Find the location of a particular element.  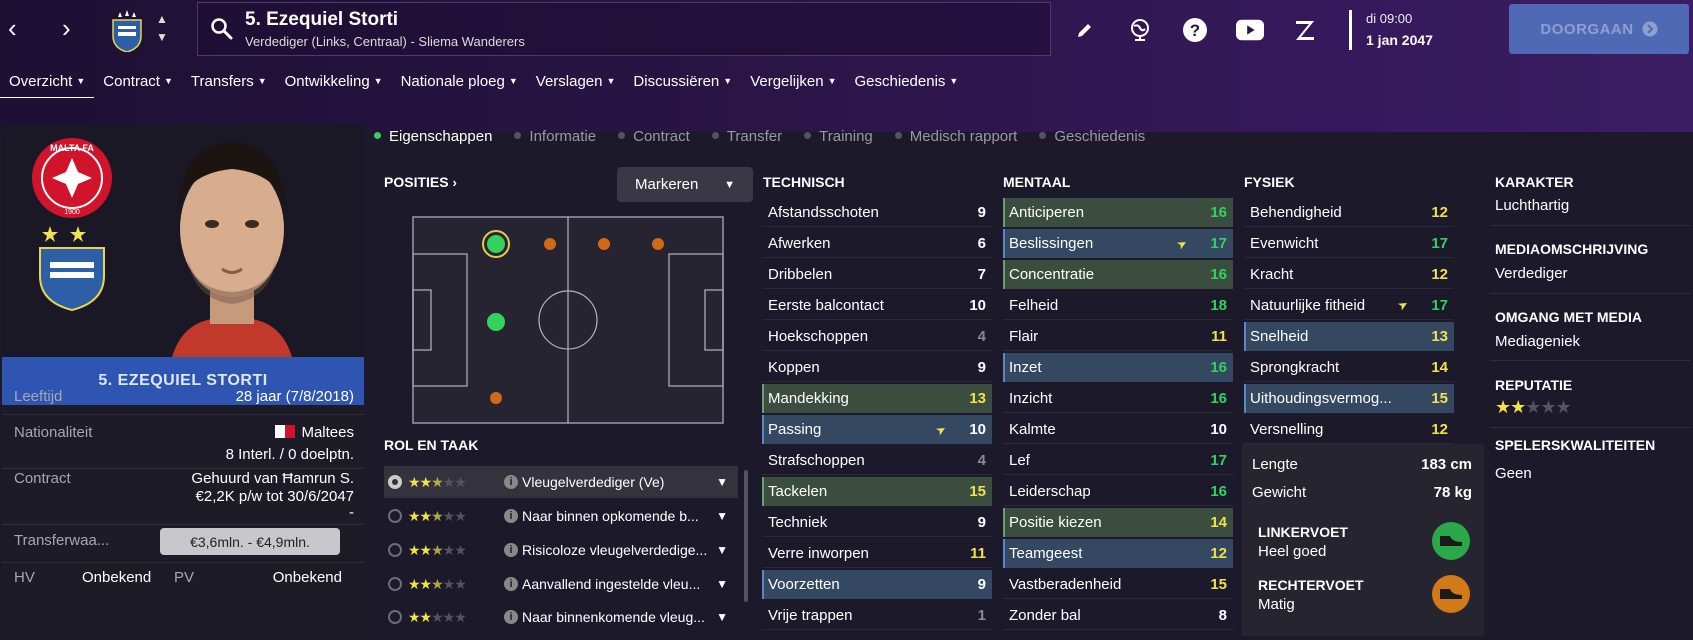

attribute-row: Beslissingen ➤ 17 is located at coordinates (1118, 243).